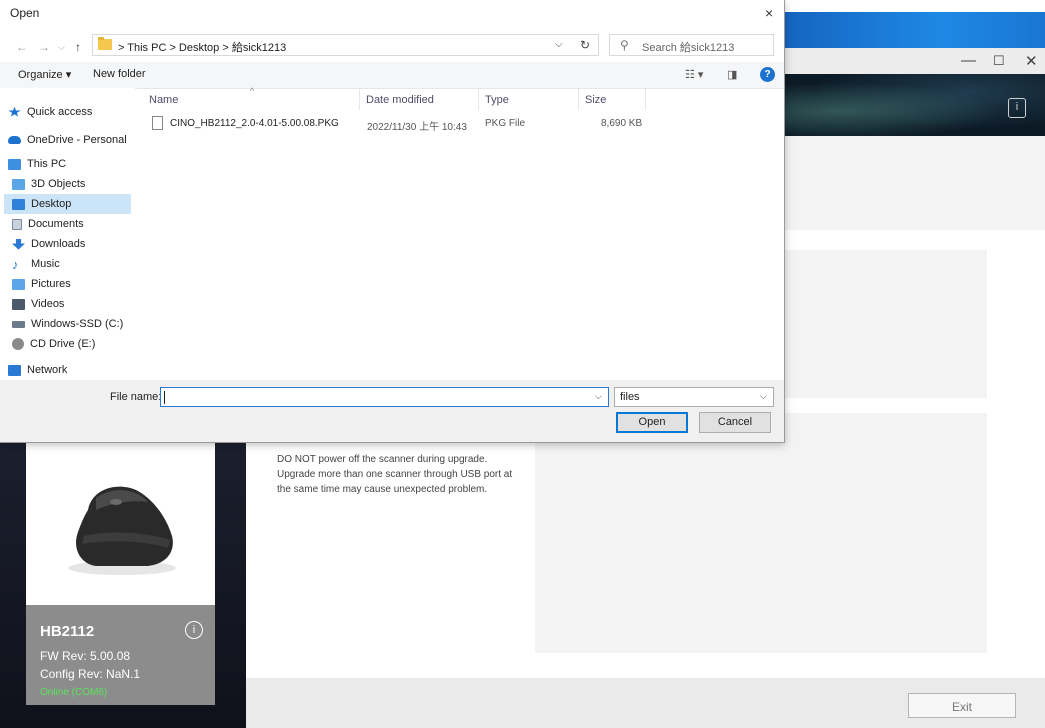 This screenshot has width=1045, height=728. Describe the element at coordinates (44, 47) in the screenshot. I see `forward-arrow-icon: →` at that location.